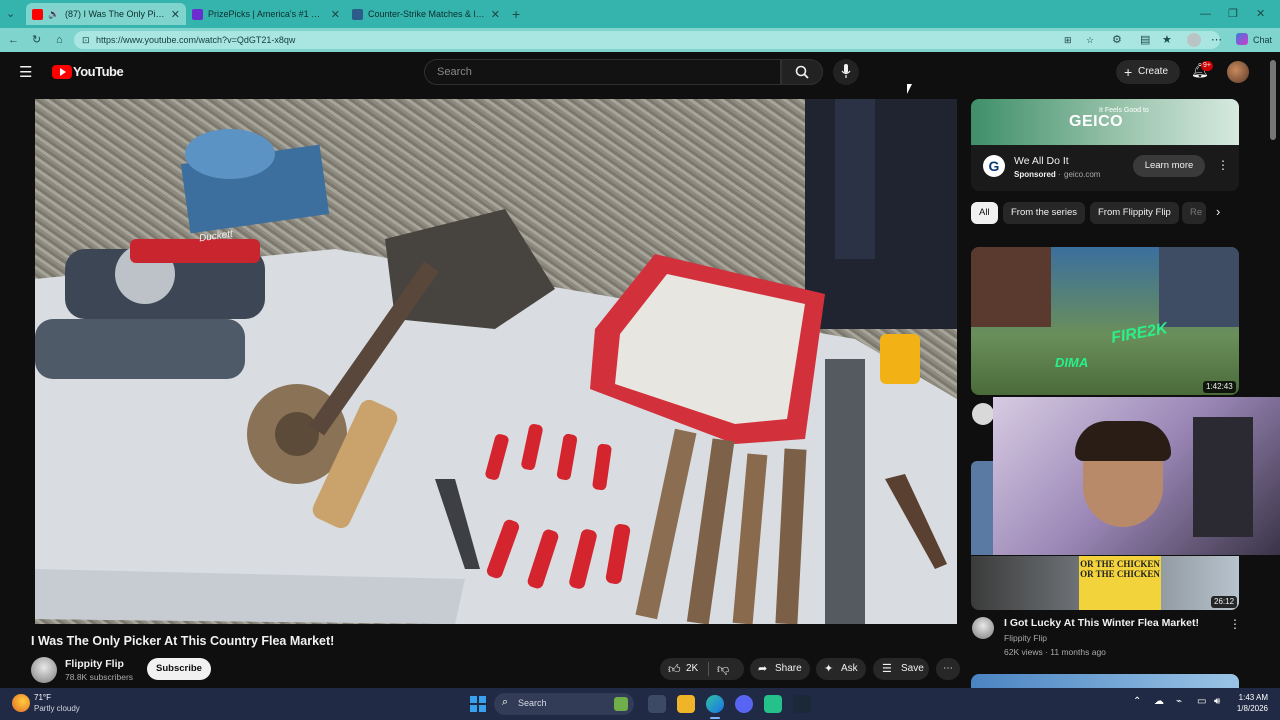 This screenshot has width=1280, height=720. I want to click on taskbar-search-label: Search, so click(532, 703).